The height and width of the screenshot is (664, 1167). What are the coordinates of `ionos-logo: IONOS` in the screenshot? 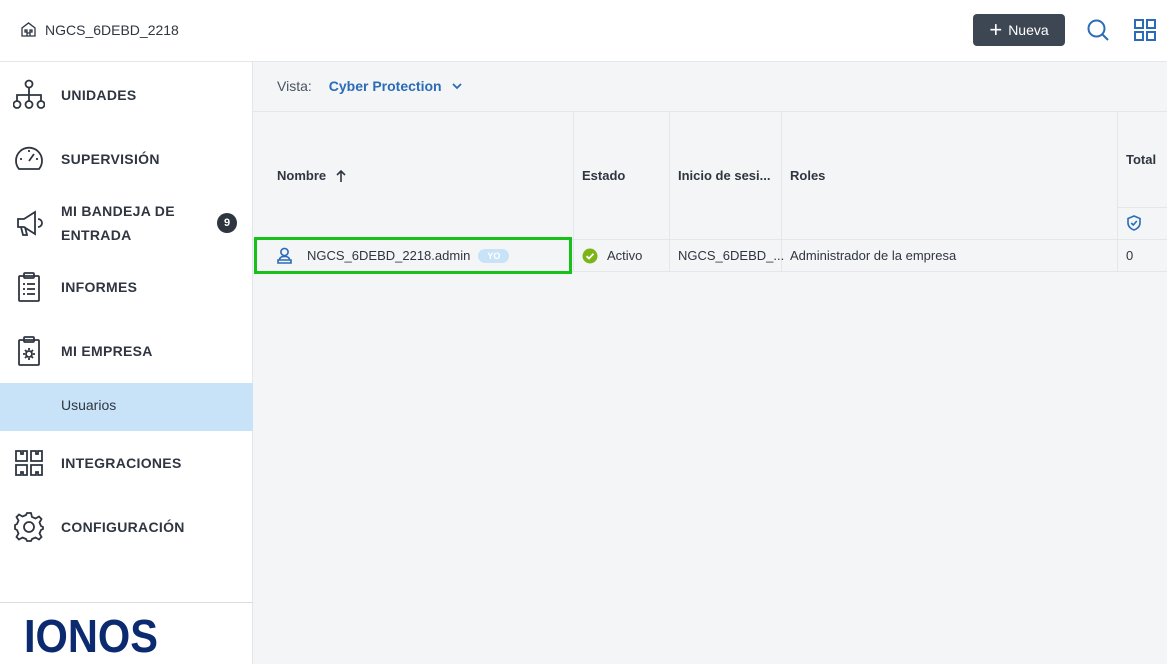 It's located at (91, 635).